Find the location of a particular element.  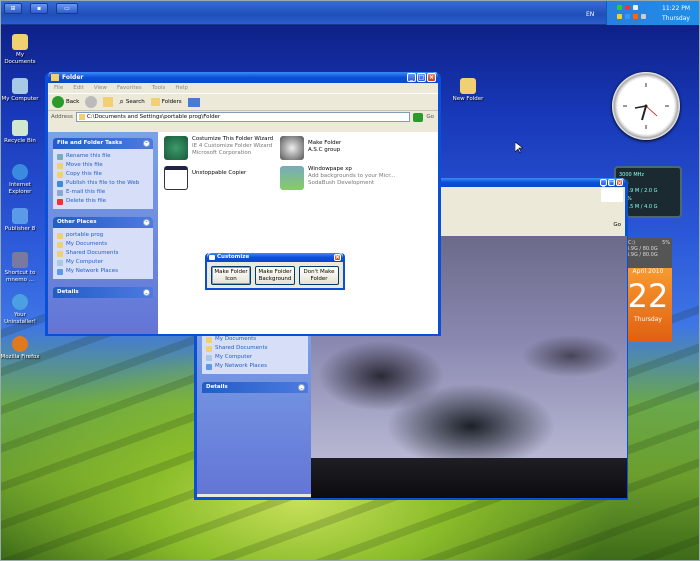

taskbar-clock: 11:22 PM Thursday is located at coordinates (676, 14).